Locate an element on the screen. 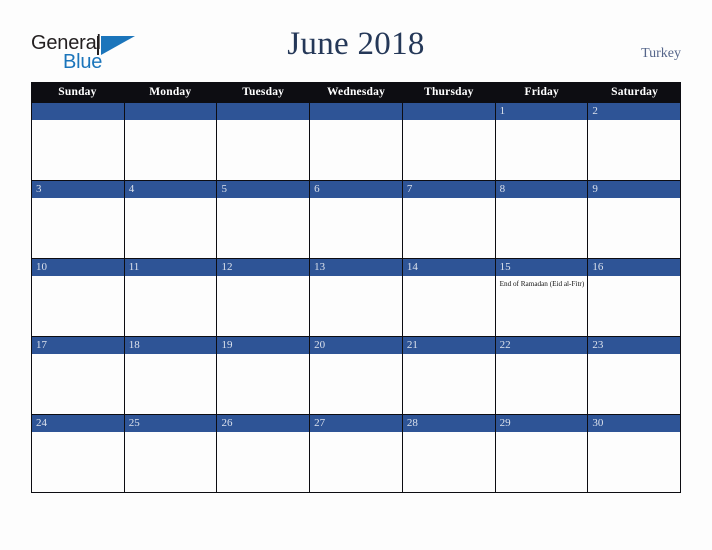 The image size is (712, 550). day-cell-12: 12 is located at coordinates (264, 297).